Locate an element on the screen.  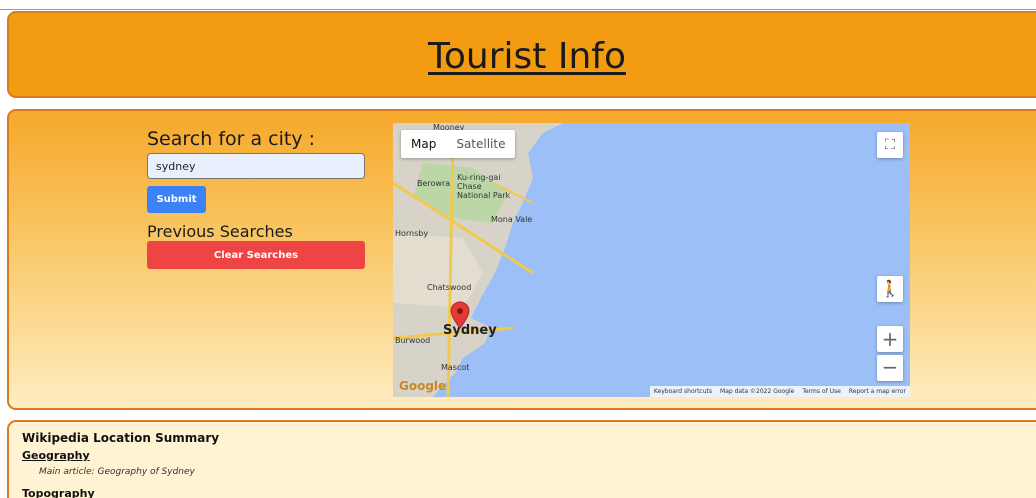
terms-of-use-link: Terms of Use is located at coordinates (821, 391).